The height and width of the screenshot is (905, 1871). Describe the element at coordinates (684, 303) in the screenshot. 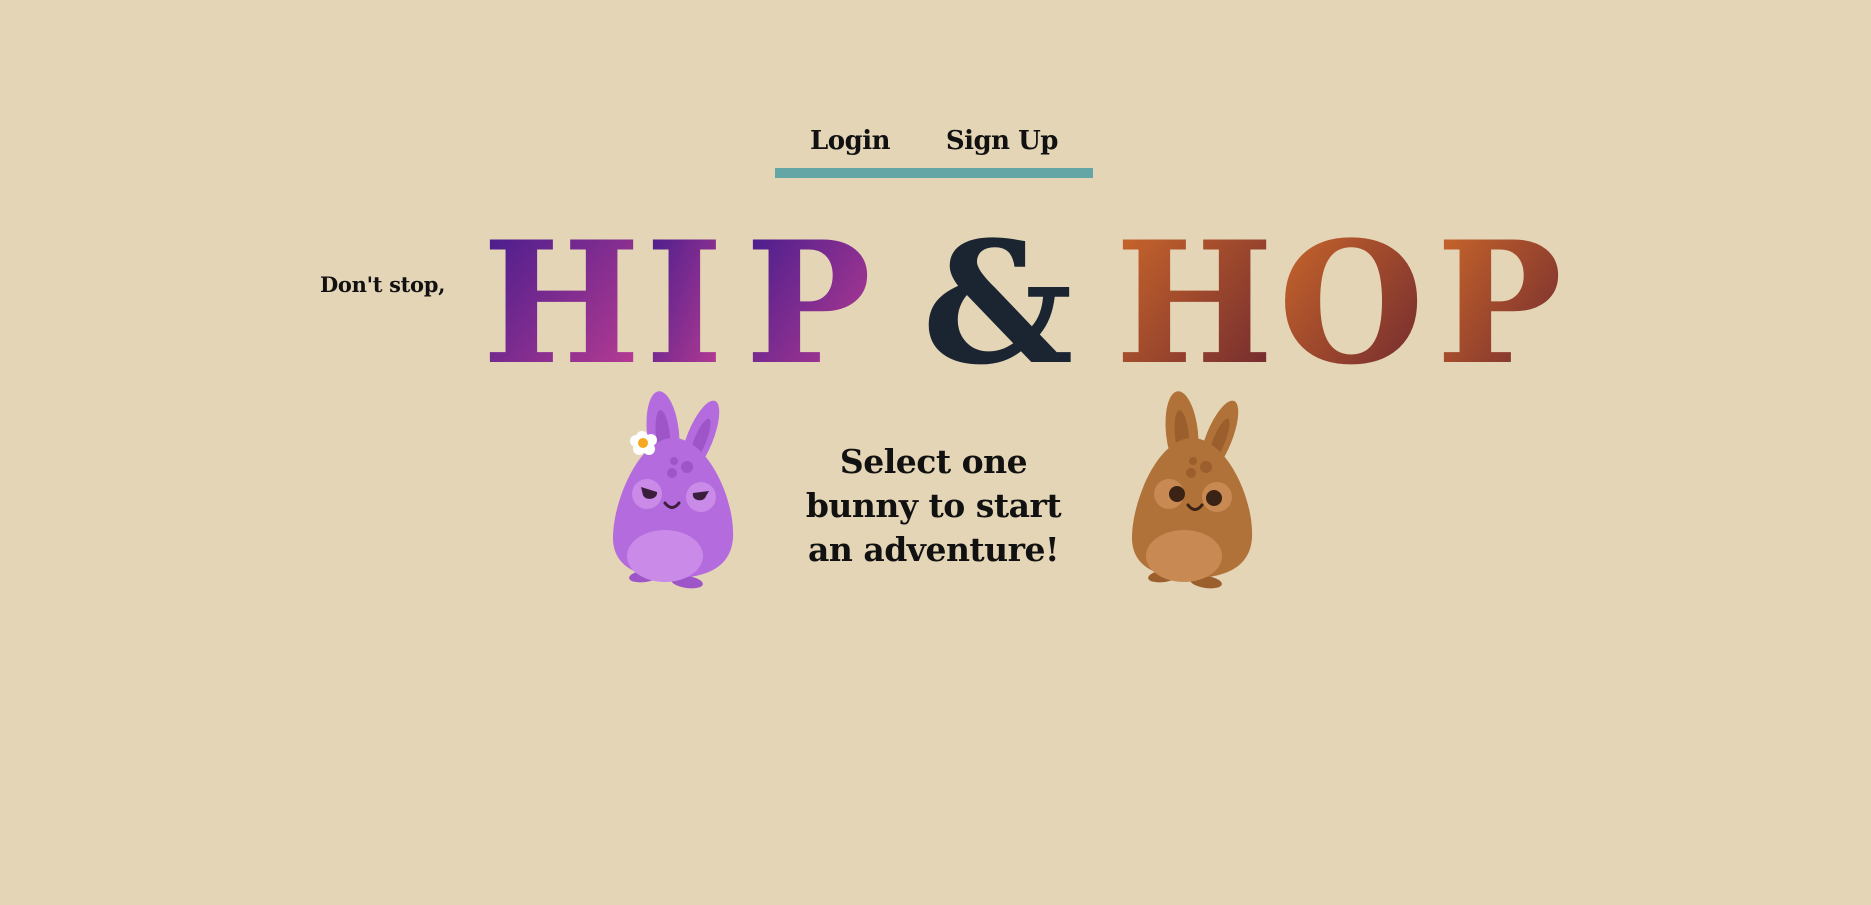

I see `title-letter-i: I` at that location.